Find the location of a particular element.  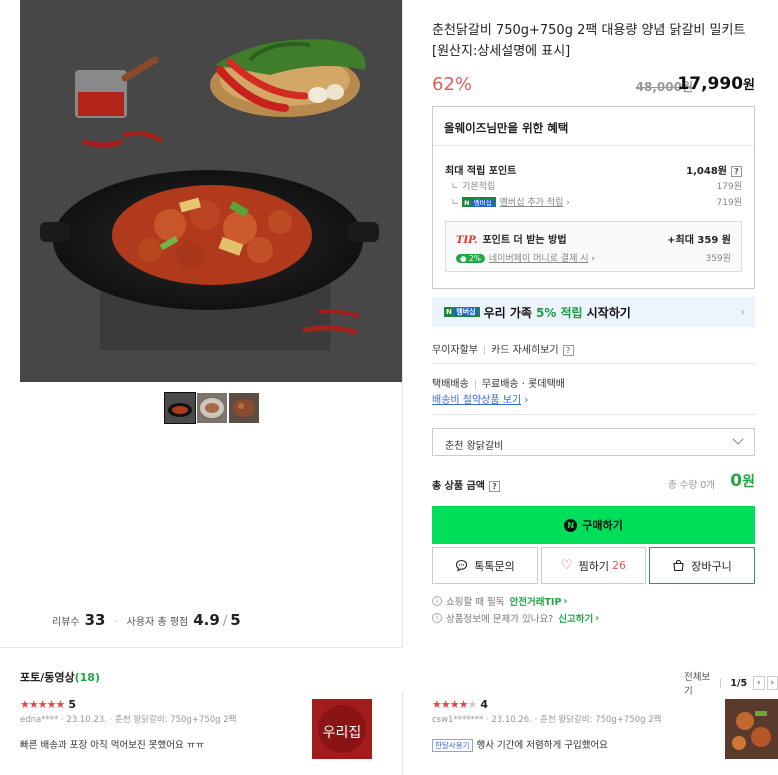

shipping-free: 무료배송 is located at coordinates (500, 384).